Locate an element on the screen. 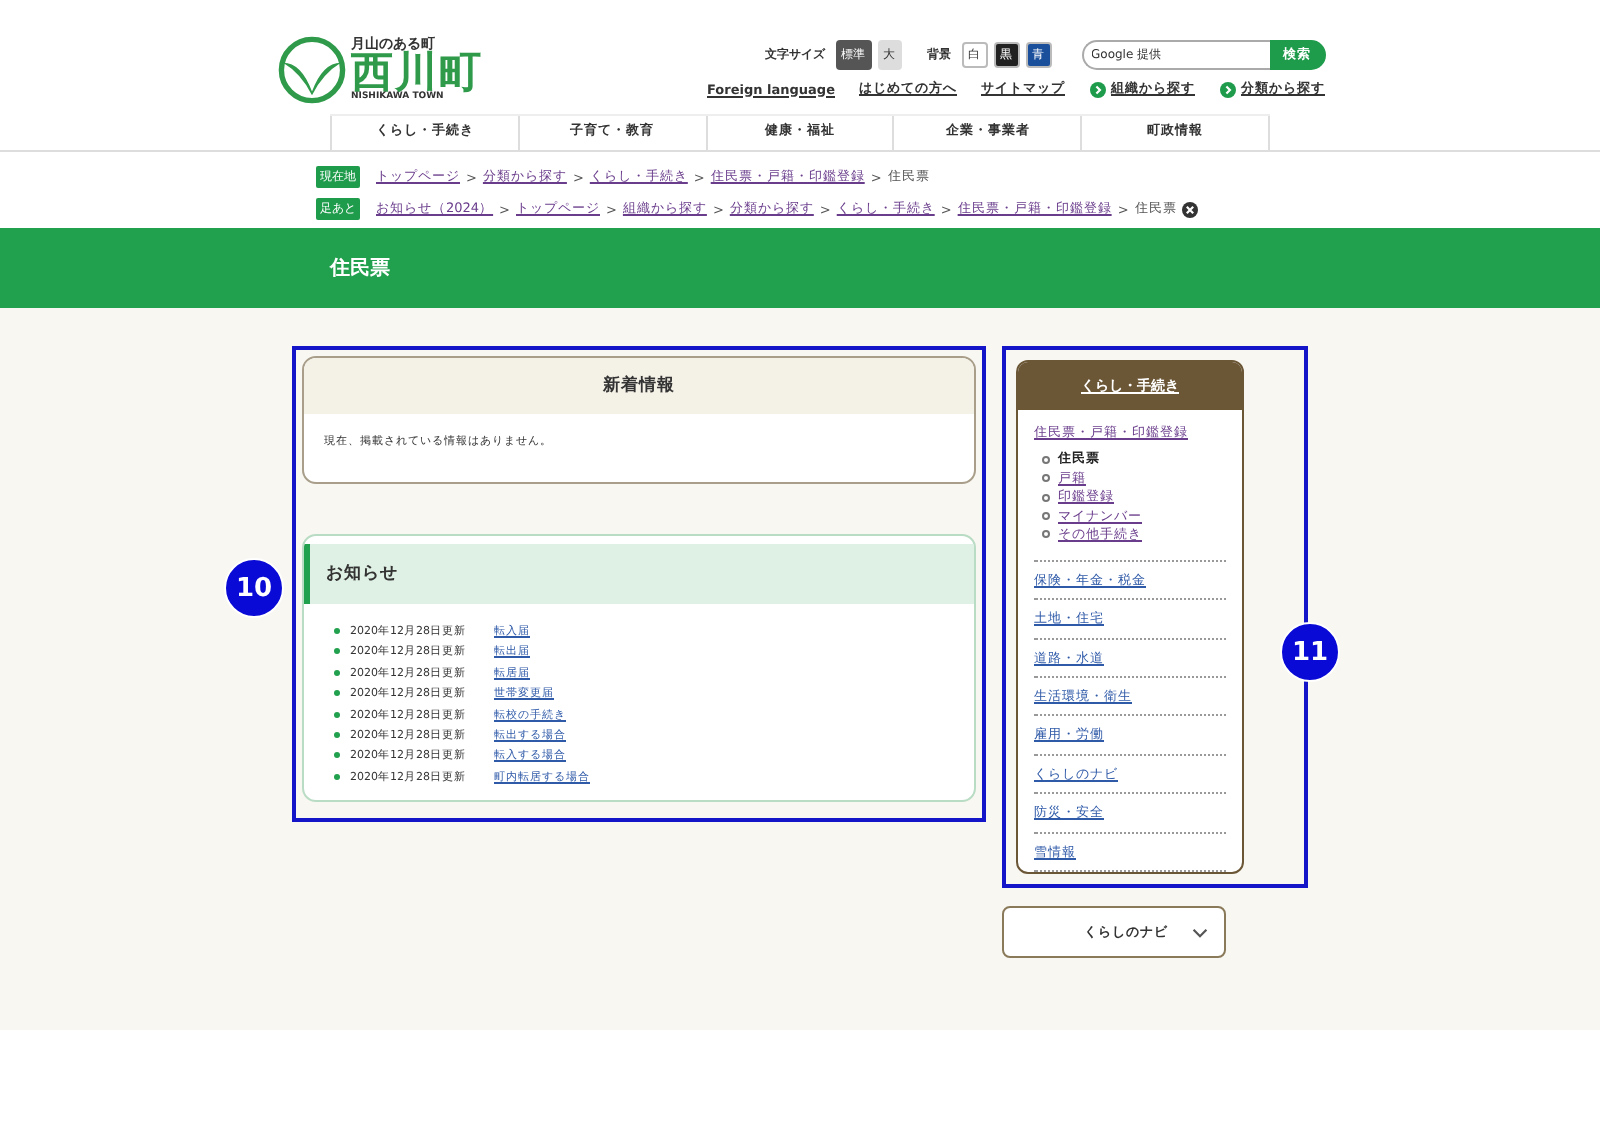 Image resolution: width=1600 pixels, height=1148 pixels. annotation-number: 10 is located at coordinates (254, 588).